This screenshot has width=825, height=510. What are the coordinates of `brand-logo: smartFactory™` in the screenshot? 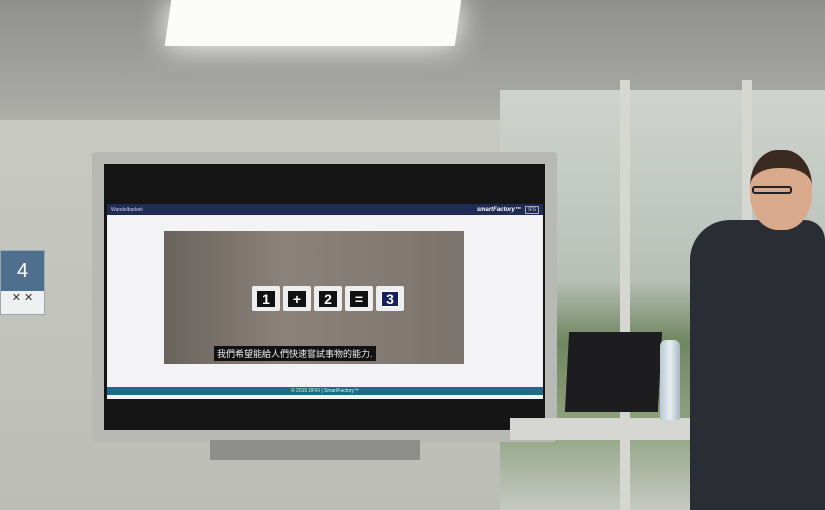 It's located at (498, 209).